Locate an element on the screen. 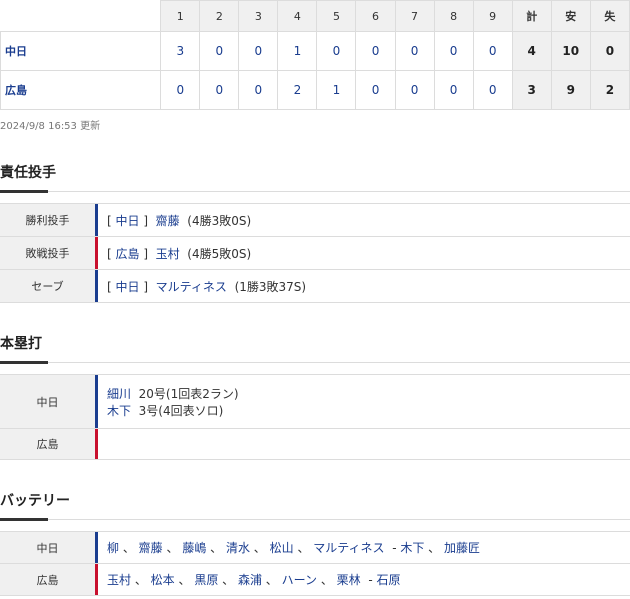  player-link: 柳 is located at coordinates (113, 548).